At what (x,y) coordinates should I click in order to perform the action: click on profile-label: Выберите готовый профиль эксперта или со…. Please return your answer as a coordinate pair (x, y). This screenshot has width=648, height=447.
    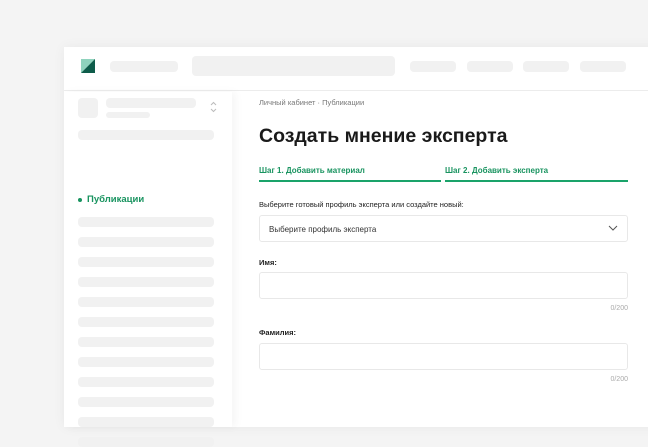
    Looking at the image, I should click on (361, 204).